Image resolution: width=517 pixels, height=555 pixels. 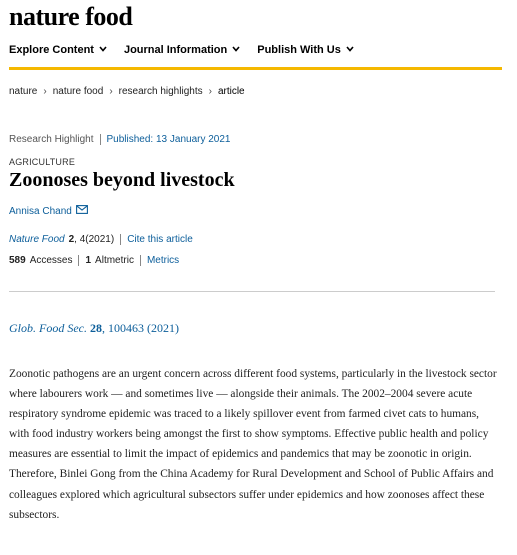 I want to click on breadcrumb-current: article, so click(x=231, y=91).